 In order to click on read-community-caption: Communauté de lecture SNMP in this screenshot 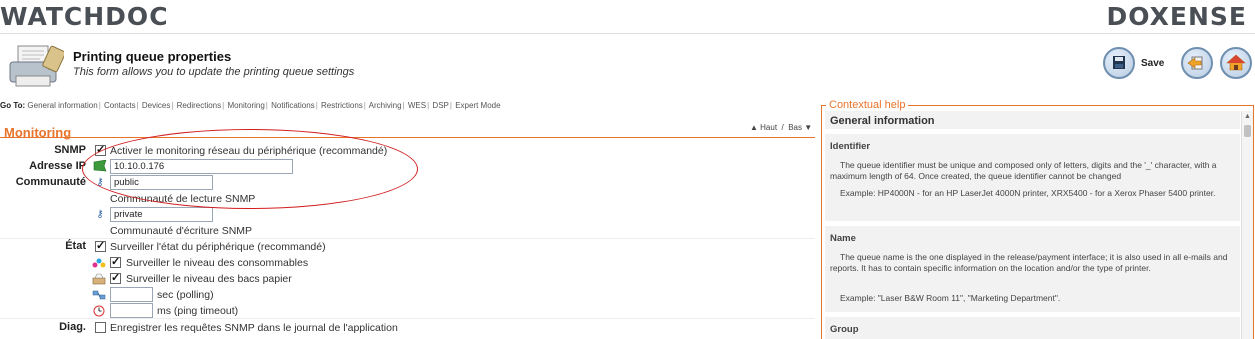, I will do `click(183, 199)`.